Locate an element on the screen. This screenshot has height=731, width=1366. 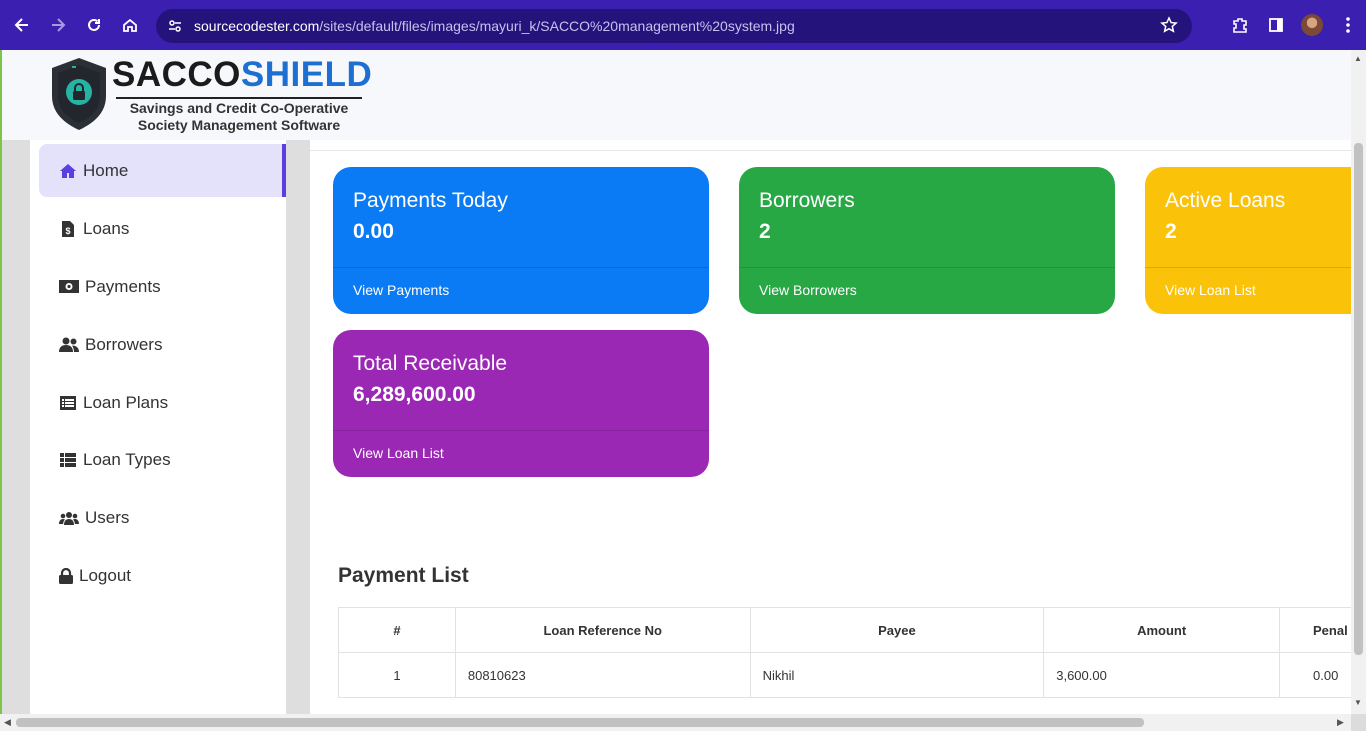
brand-subtitle-line-1: Savings and Credit Co-Operative is located at coordinates (239, 108).